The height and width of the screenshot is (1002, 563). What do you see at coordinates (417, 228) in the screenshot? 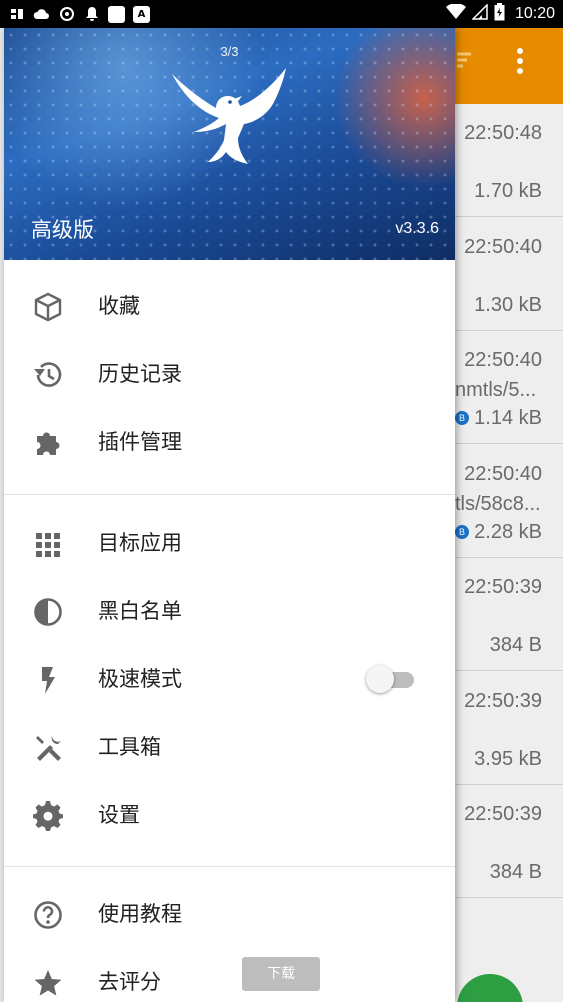
I see `version-label: v3.3.6` at bounding box center [417, 228].